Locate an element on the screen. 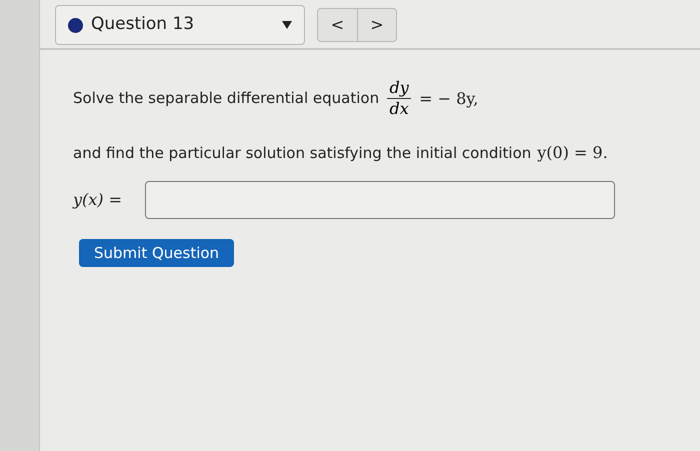 The width and height of the screenshot is (700, 451). answer-field is located at coordinates (380, 200).